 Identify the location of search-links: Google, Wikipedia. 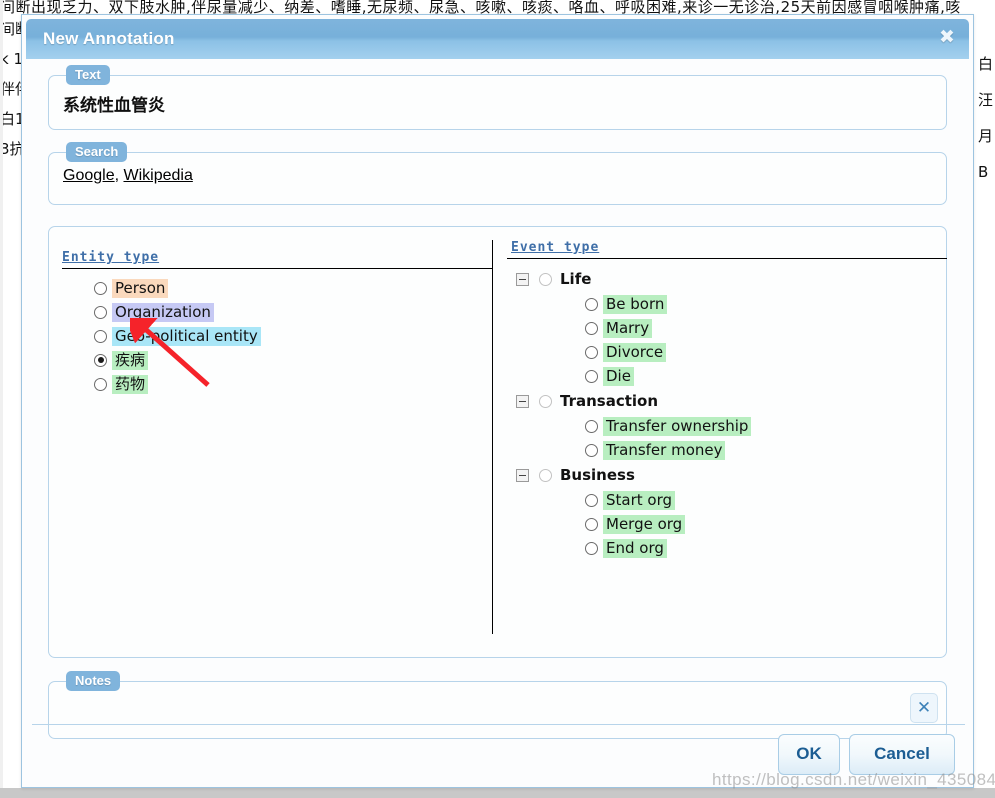
(497, 169).